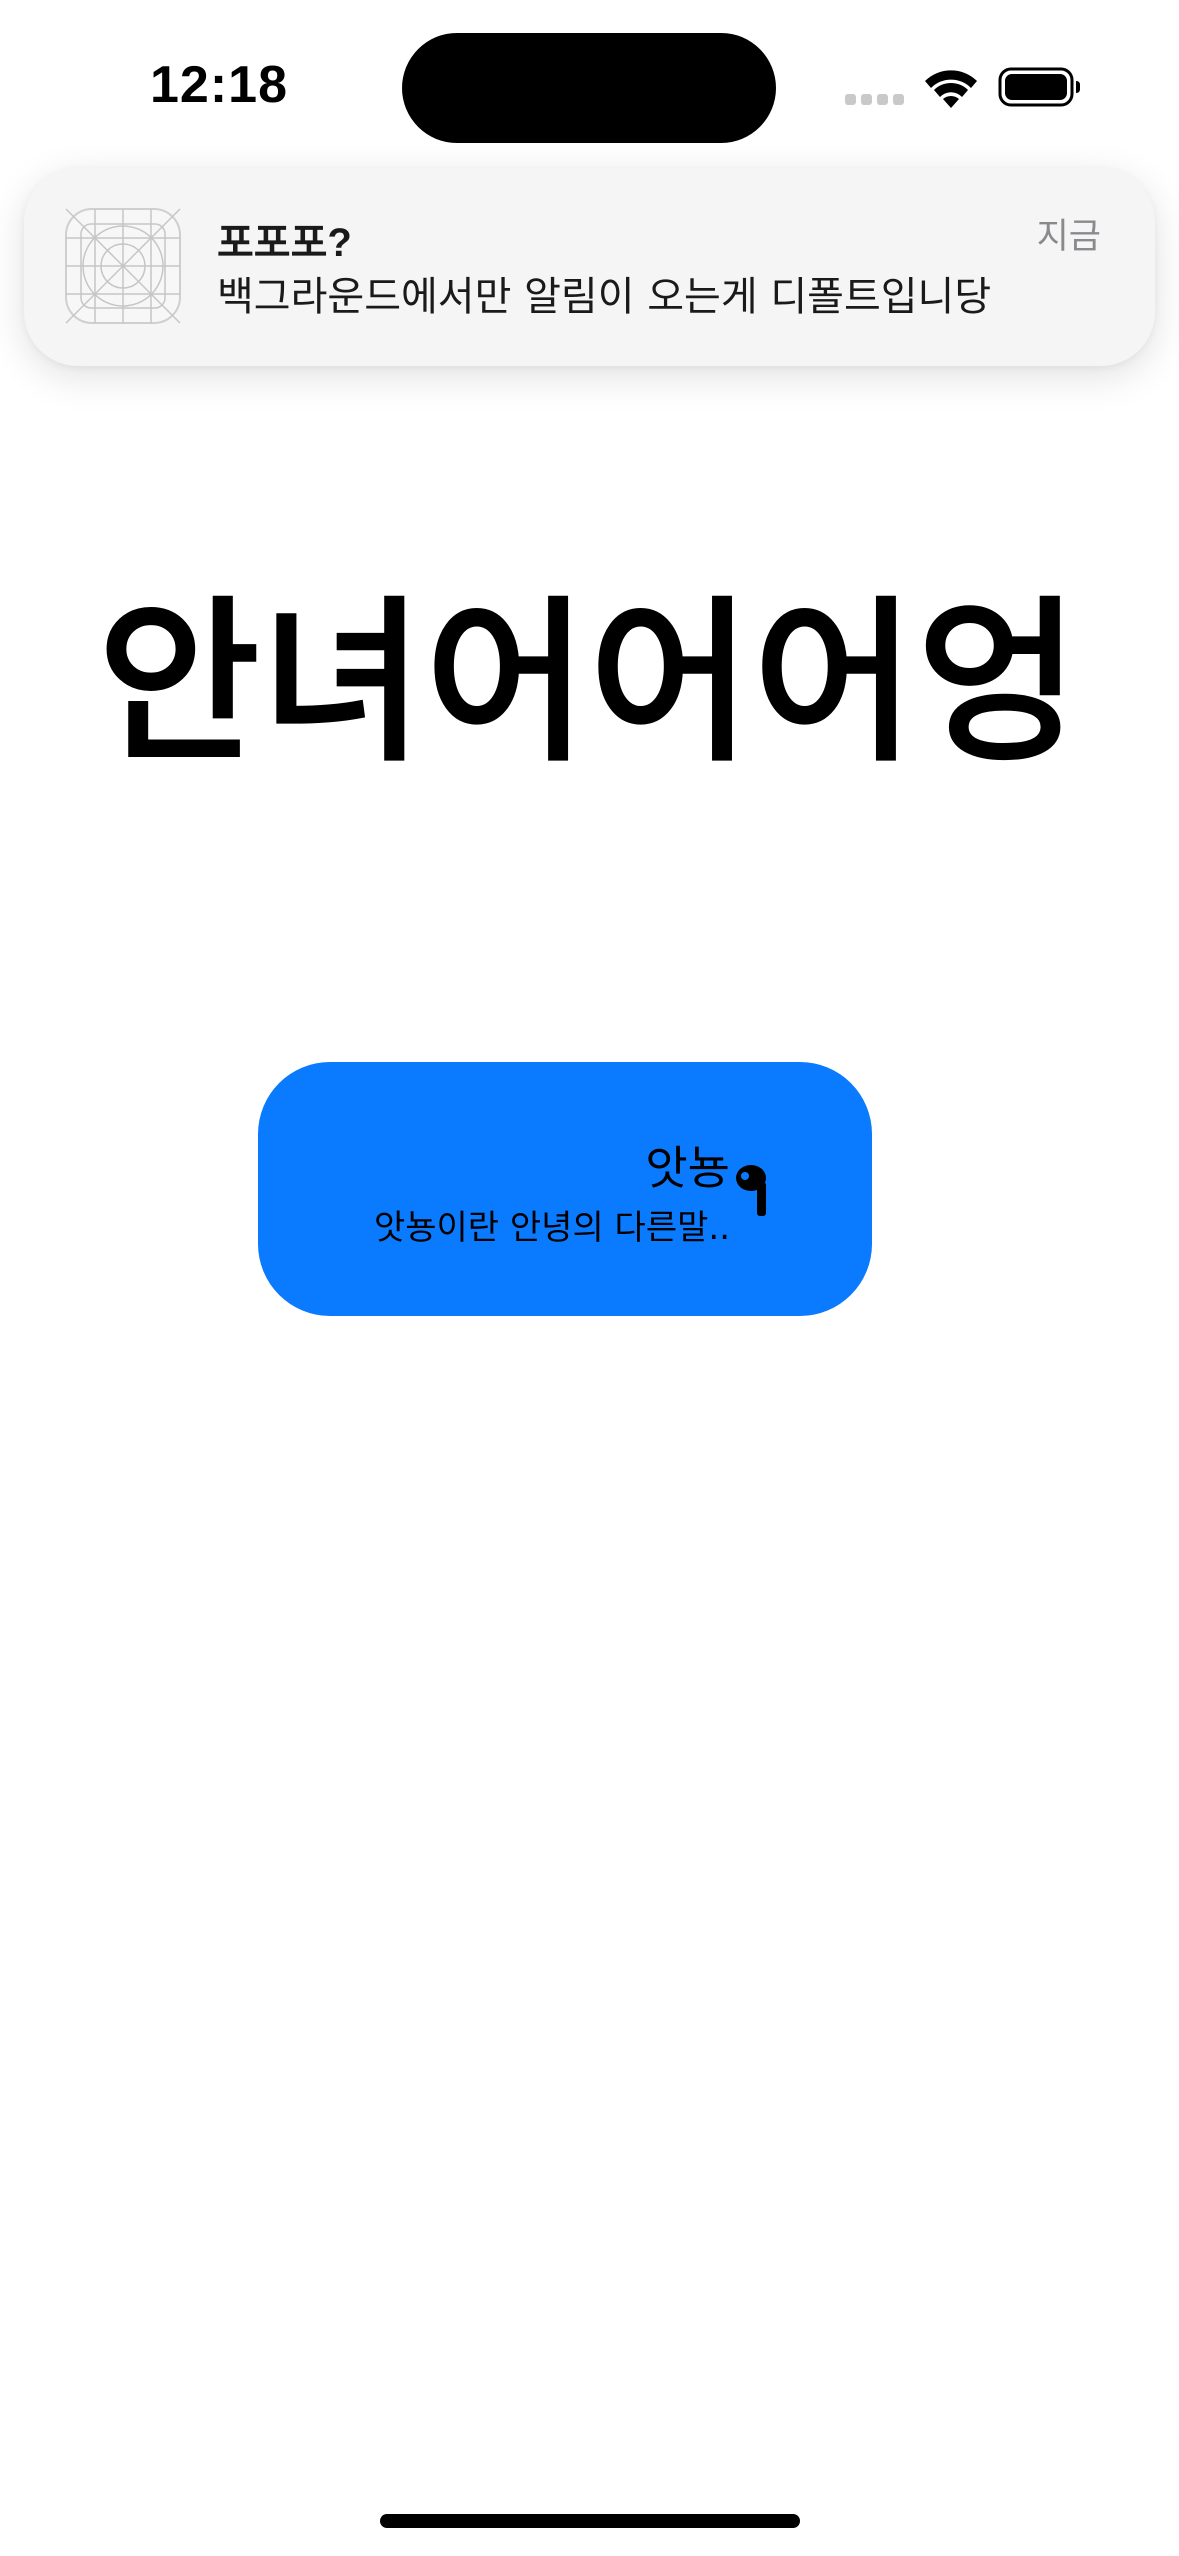  What do you see at coordinates (1068, 237) in the screenshot?
I see `notification-time: 지금` at bounding box center [1068, 237].